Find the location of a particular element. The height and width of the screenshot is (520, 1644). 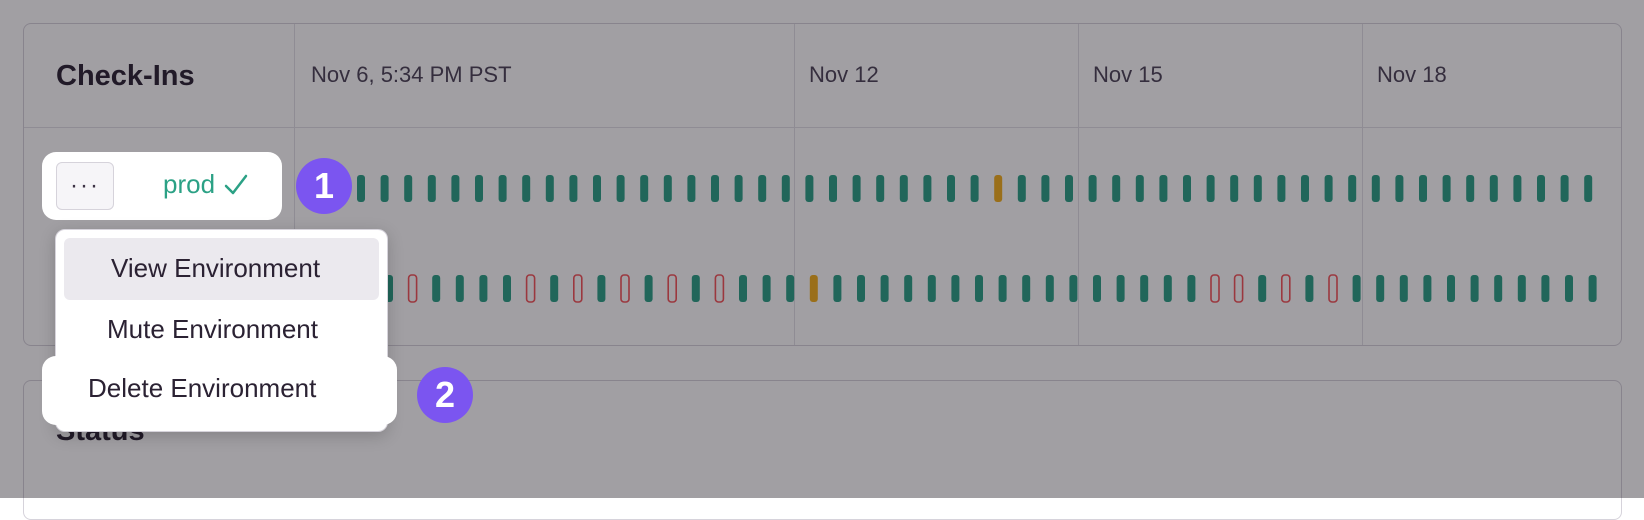

timeline-label: Nov 6, 5:34 PM PST is located at coordinates (411, 74).